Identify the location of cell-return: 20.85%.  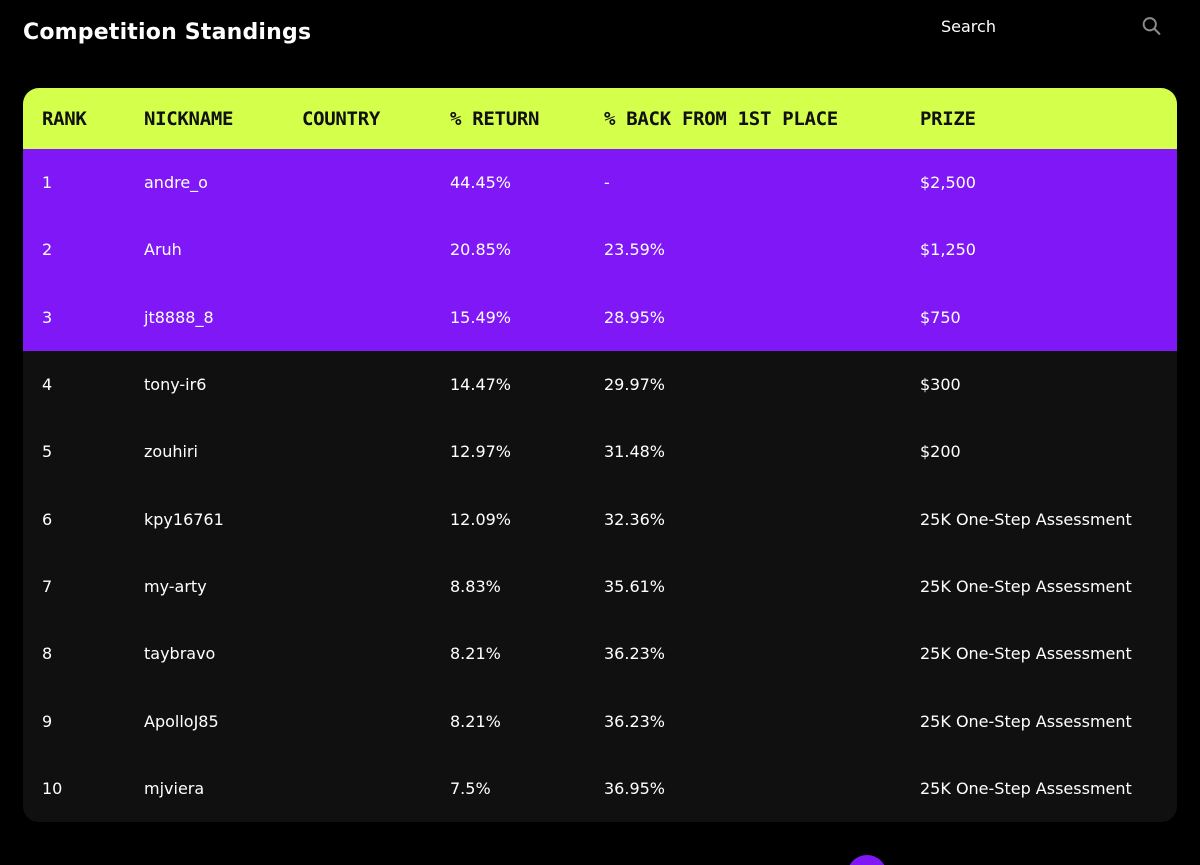
(481, 250).